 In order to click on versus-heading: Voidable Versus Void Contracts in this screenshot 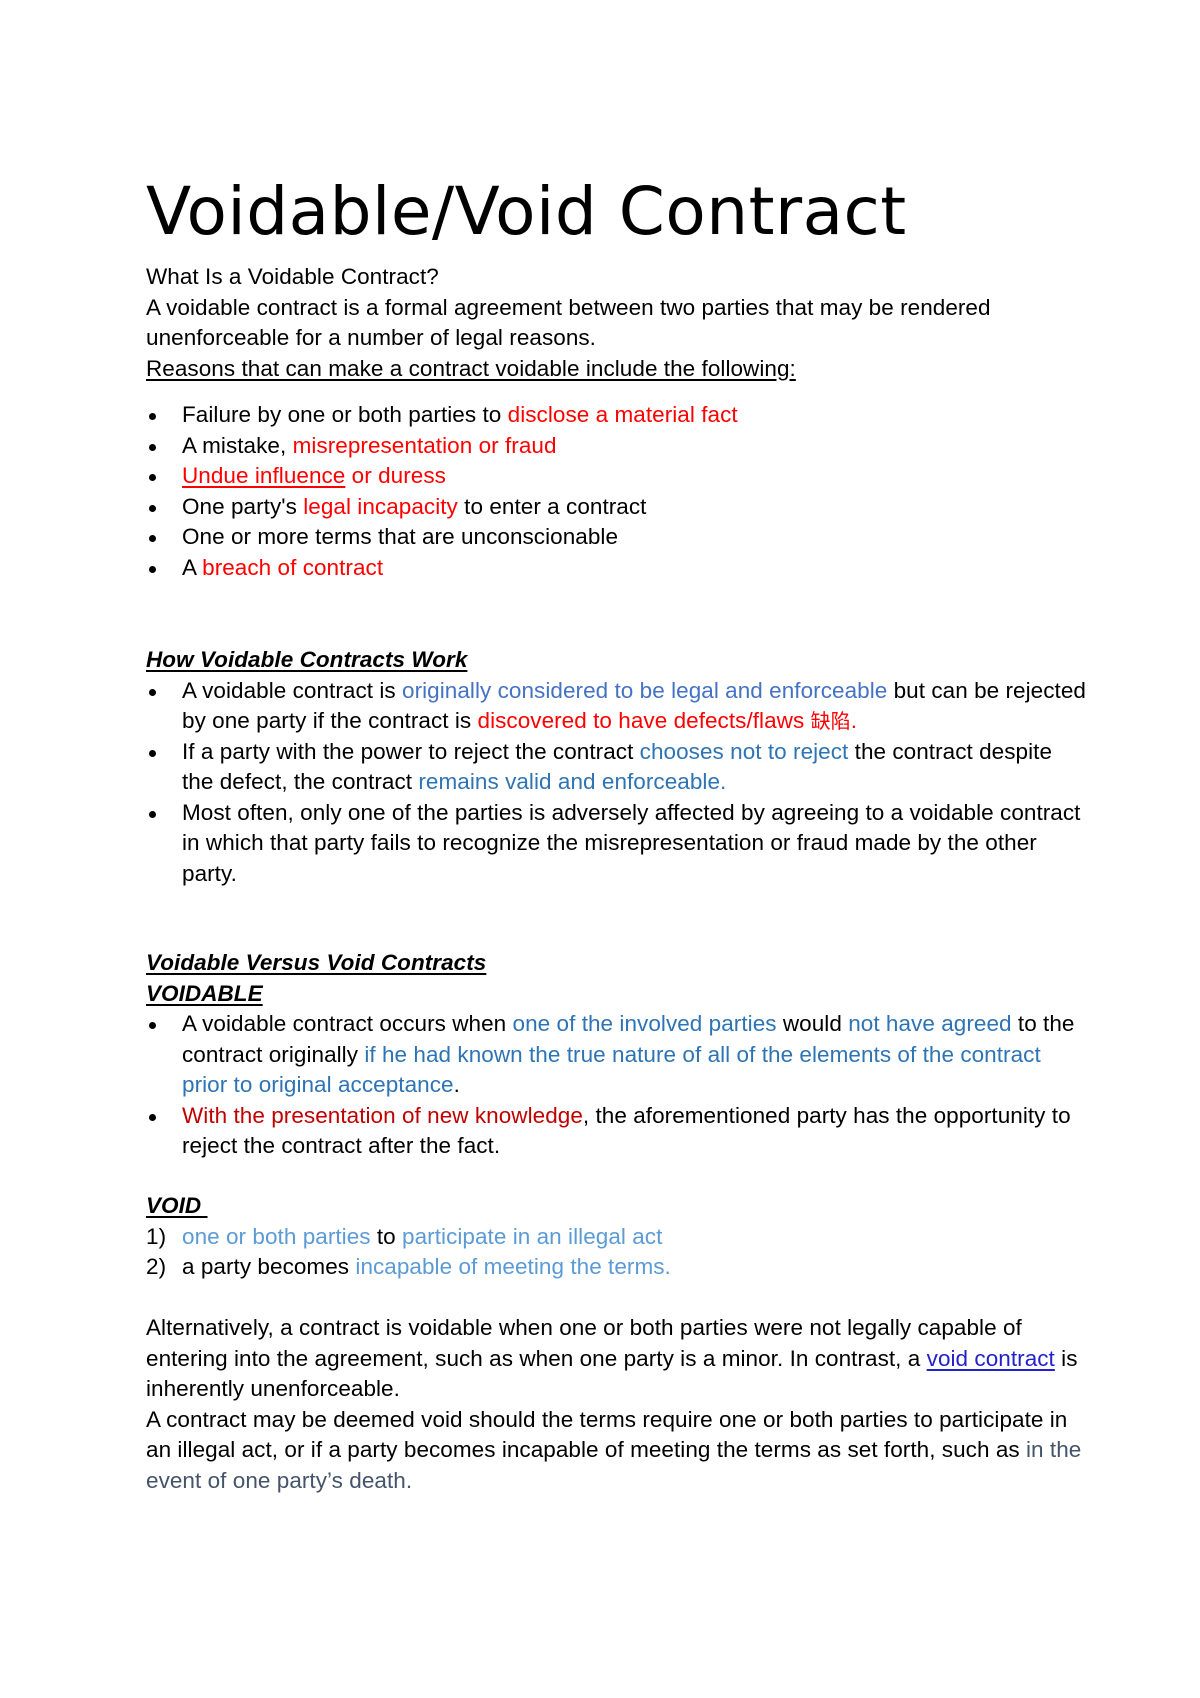, I will do `click(316, 962)`.